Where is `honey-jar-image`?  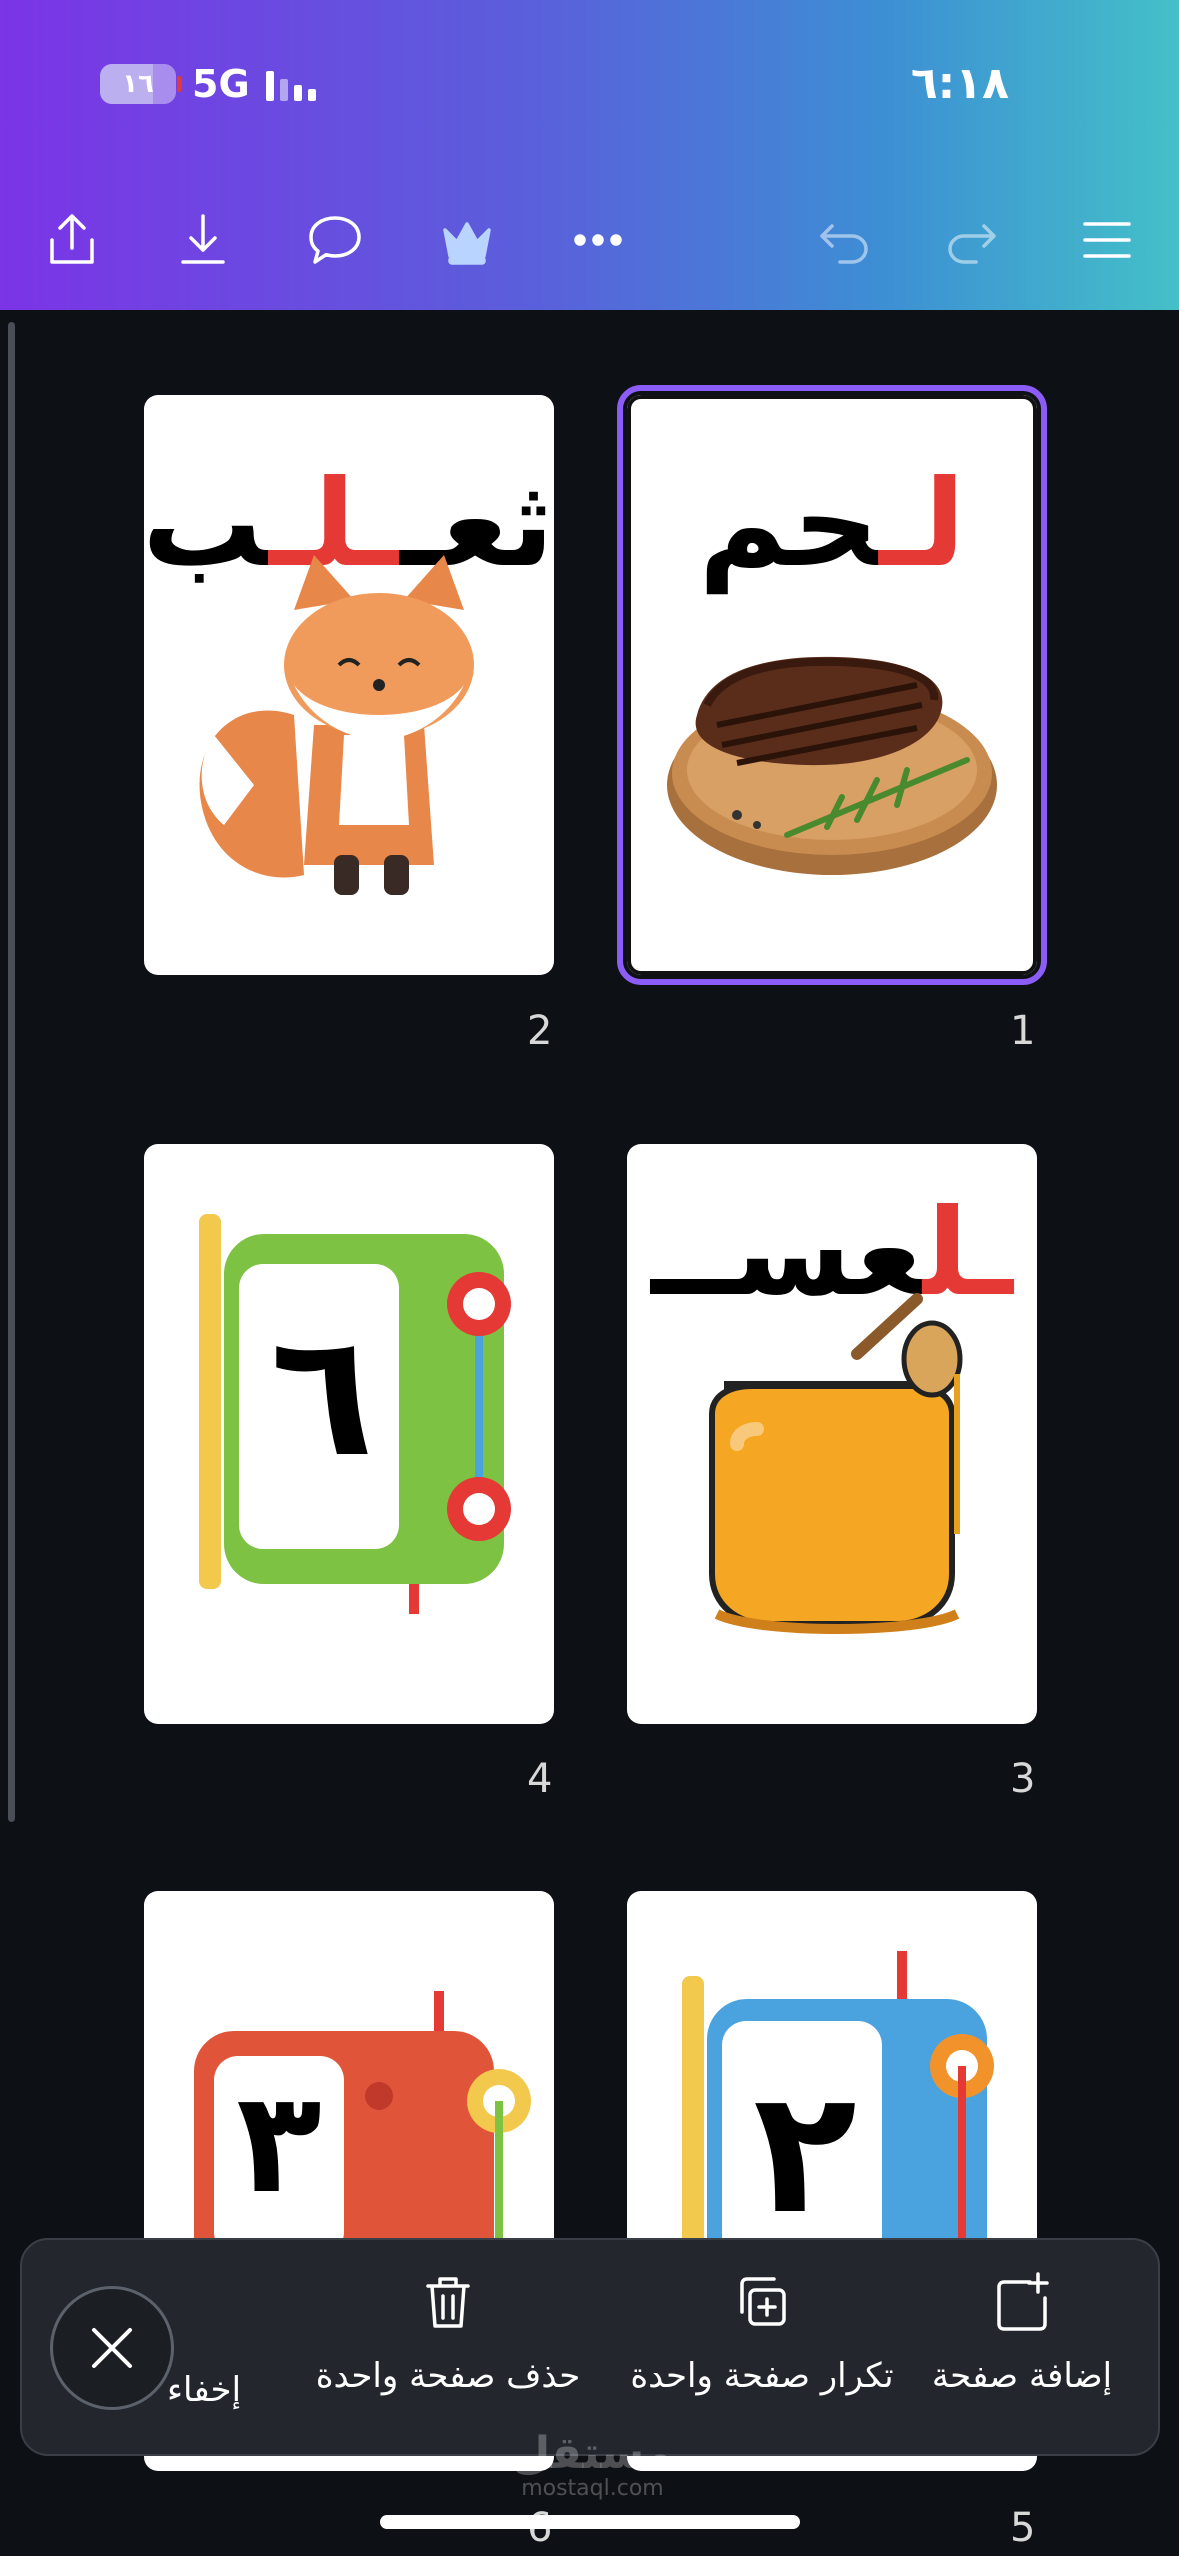
honey-jar-image is located at coordinates (836, 1463).